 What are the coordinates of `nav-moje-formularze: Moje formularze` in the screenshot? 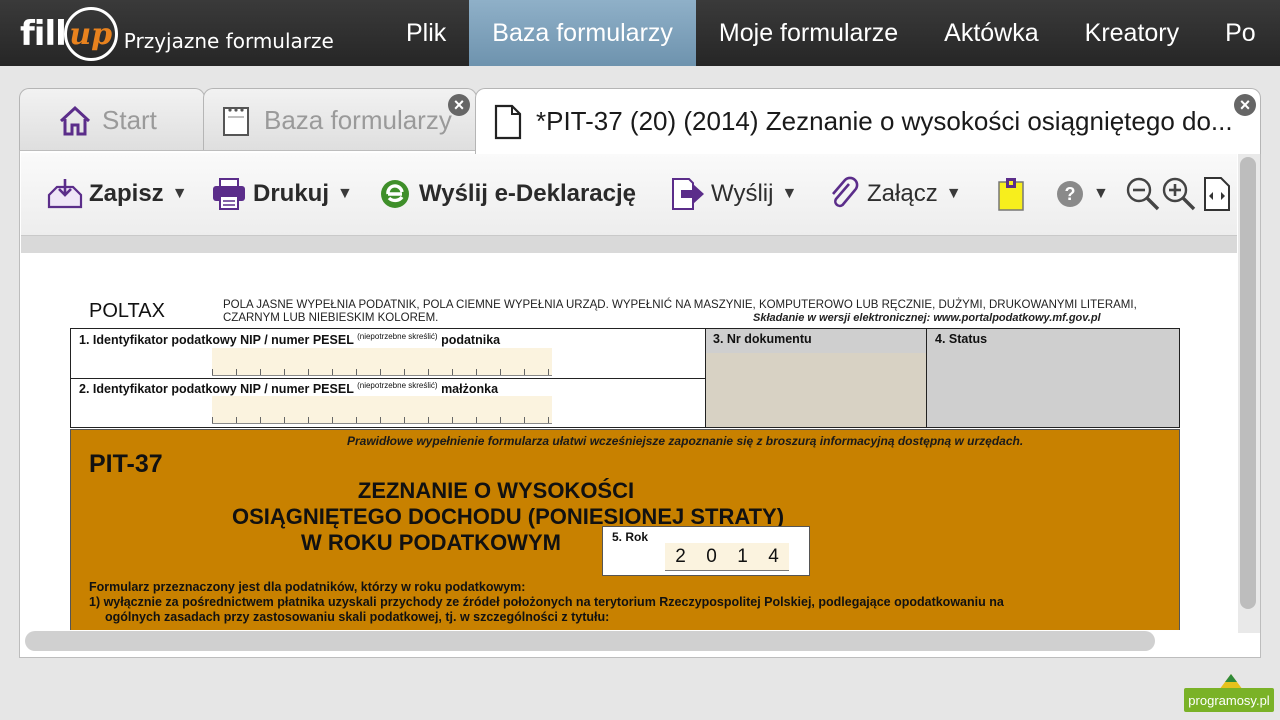 It's located at (808, 33).